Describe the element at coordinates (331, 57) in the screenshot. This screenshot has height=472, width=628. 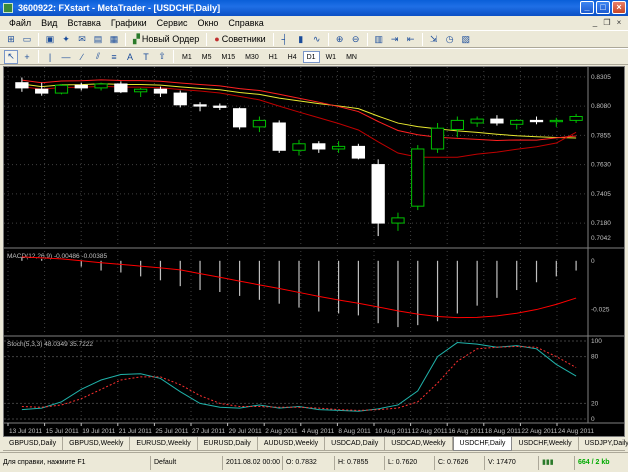
I see `timeframe-w1: W1` at that location.